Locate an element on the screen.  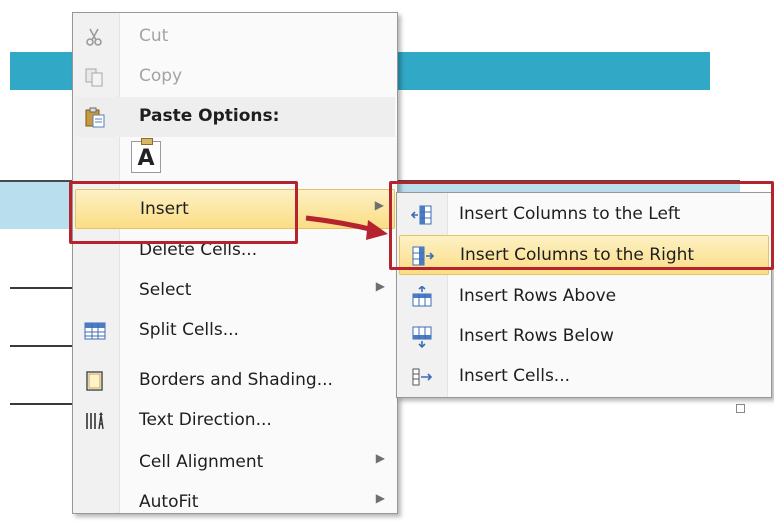
menu-item-autofit: AutoFit ▶ is located at coordinates (235, 503).